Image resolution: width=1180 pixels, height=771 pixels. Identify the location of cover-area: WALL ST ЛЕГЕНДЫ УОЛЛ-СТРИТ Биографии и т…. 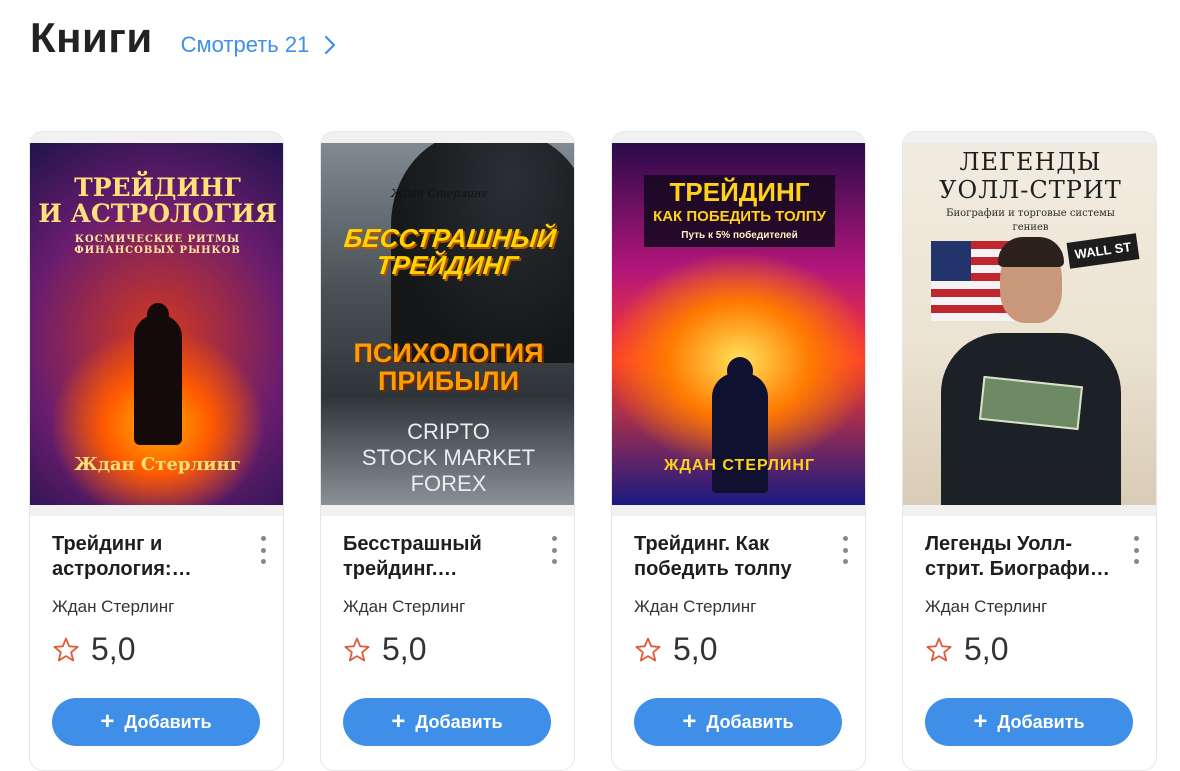
(1029, 324).